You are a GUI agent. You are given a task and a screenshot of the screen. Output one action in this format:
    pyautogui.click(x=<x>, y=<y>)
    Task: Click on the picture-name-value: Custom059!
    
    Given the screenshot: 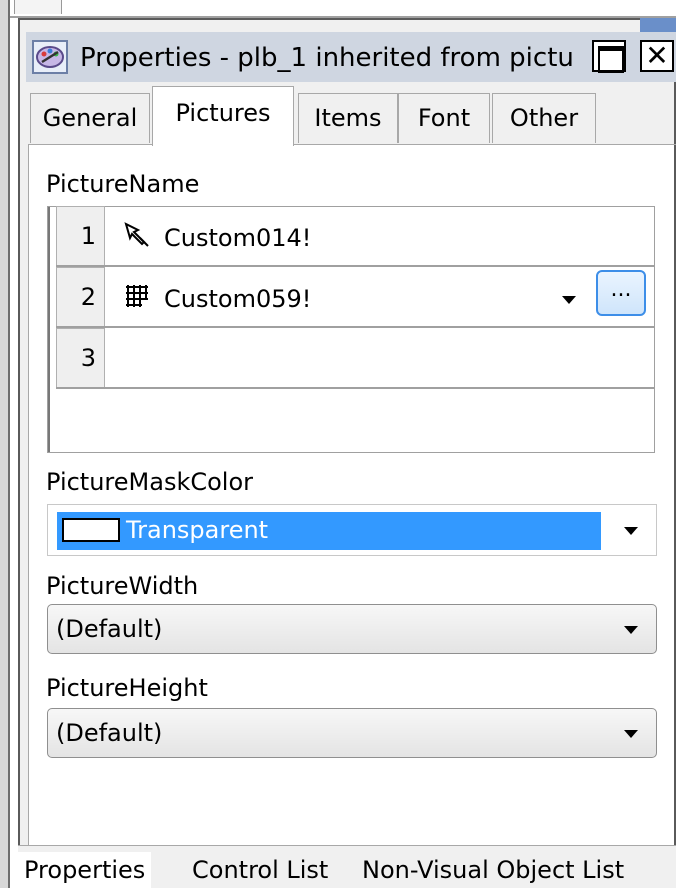 What is the action you would take?
    pyautogui.click(x=237, y=299)
    